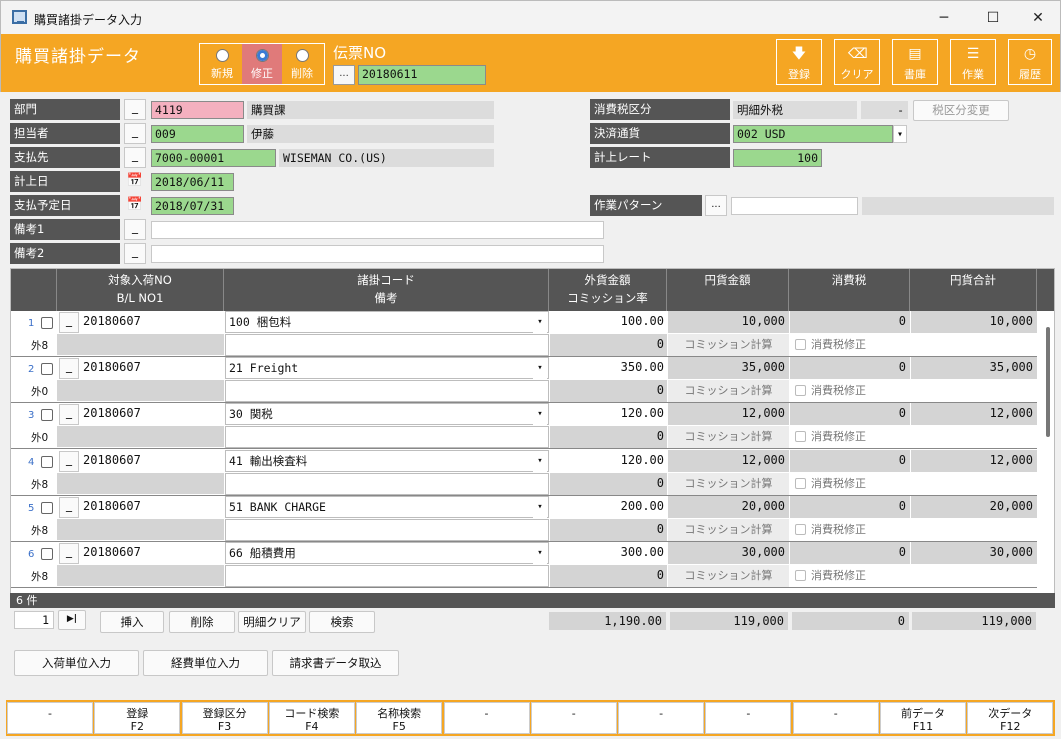  What do you see at coordinates (272, 622) in the screenshot?
I see `clear-details-button: 明細クリア` at bounding box center [272, 622].